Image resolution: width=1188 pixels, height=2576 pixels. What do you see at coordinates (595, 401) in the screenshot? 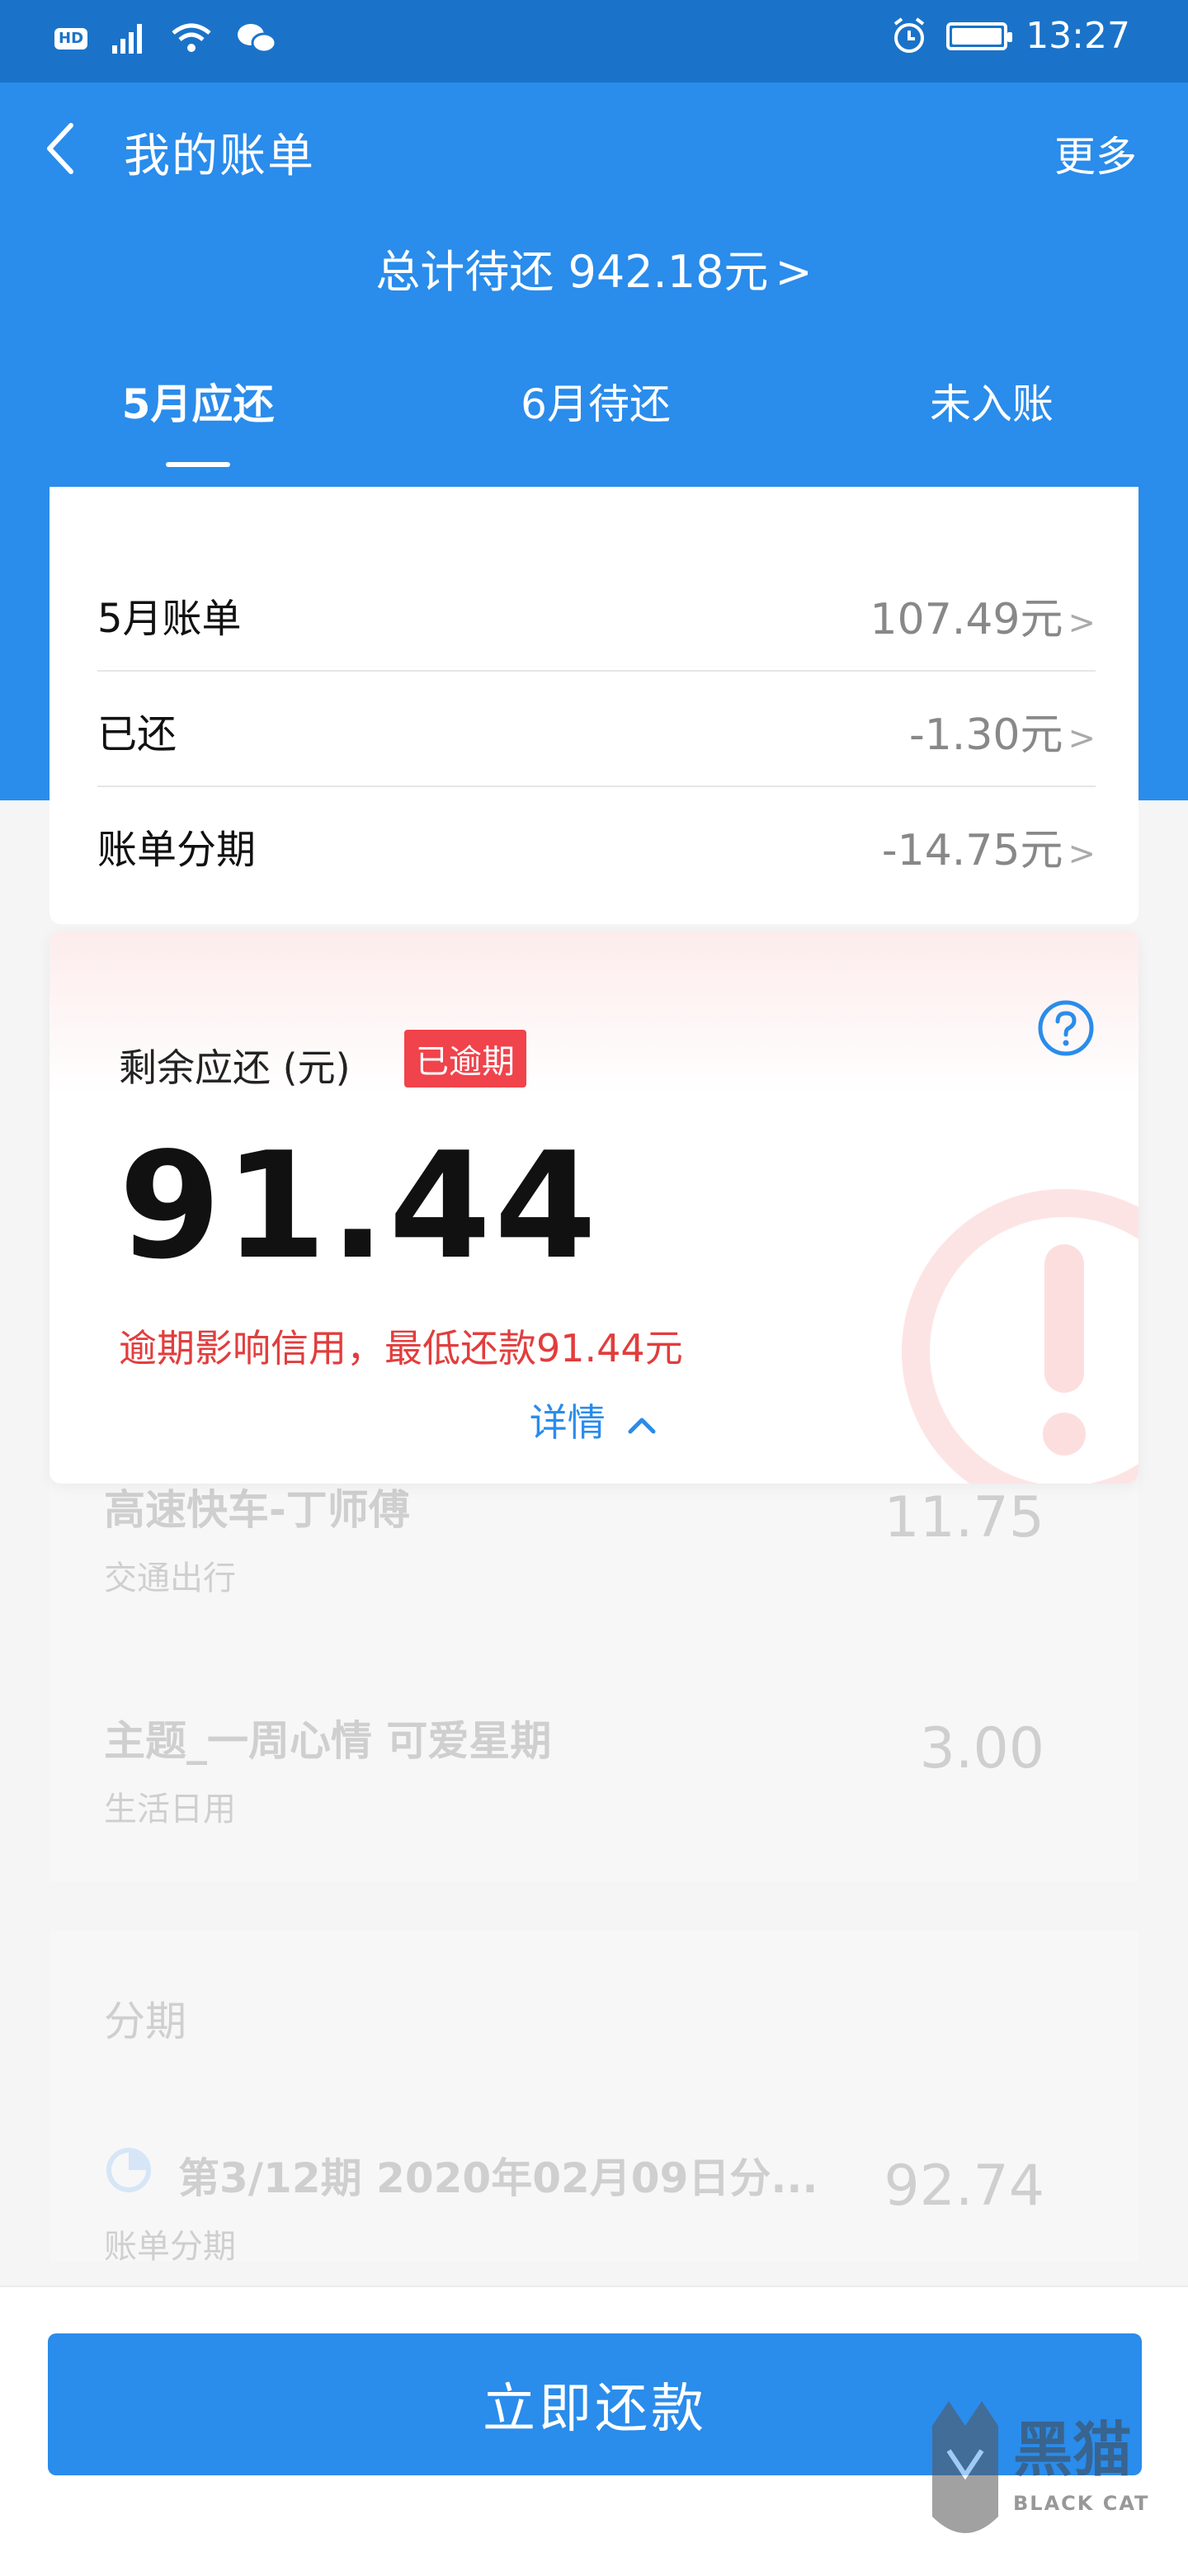
I see `tab-june-pending: 6月待还` at bounding box center [595, 401].